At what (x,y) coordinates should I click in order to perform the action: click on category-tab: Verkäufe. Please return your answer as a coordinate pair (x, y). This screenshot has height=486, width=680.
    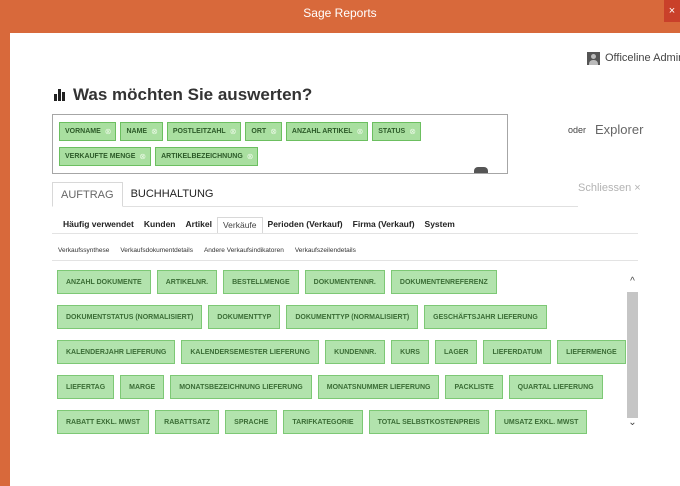
    Looking at the image, I should click on (239, 225).